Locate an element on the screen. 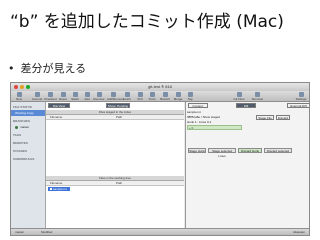  toolbar-new-button: New is located at coordinates (19, 96).